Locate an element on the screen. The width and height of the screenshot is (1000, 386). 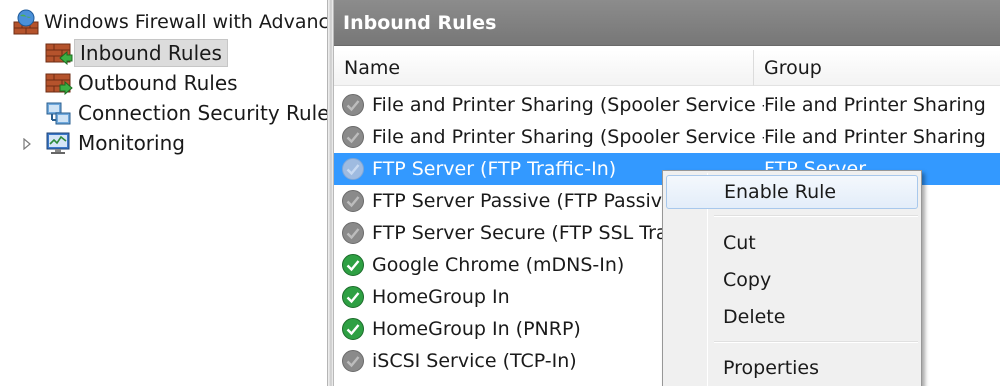
tree-root-label: Windows Firewall with Advance is located at coordinates (185, 22).